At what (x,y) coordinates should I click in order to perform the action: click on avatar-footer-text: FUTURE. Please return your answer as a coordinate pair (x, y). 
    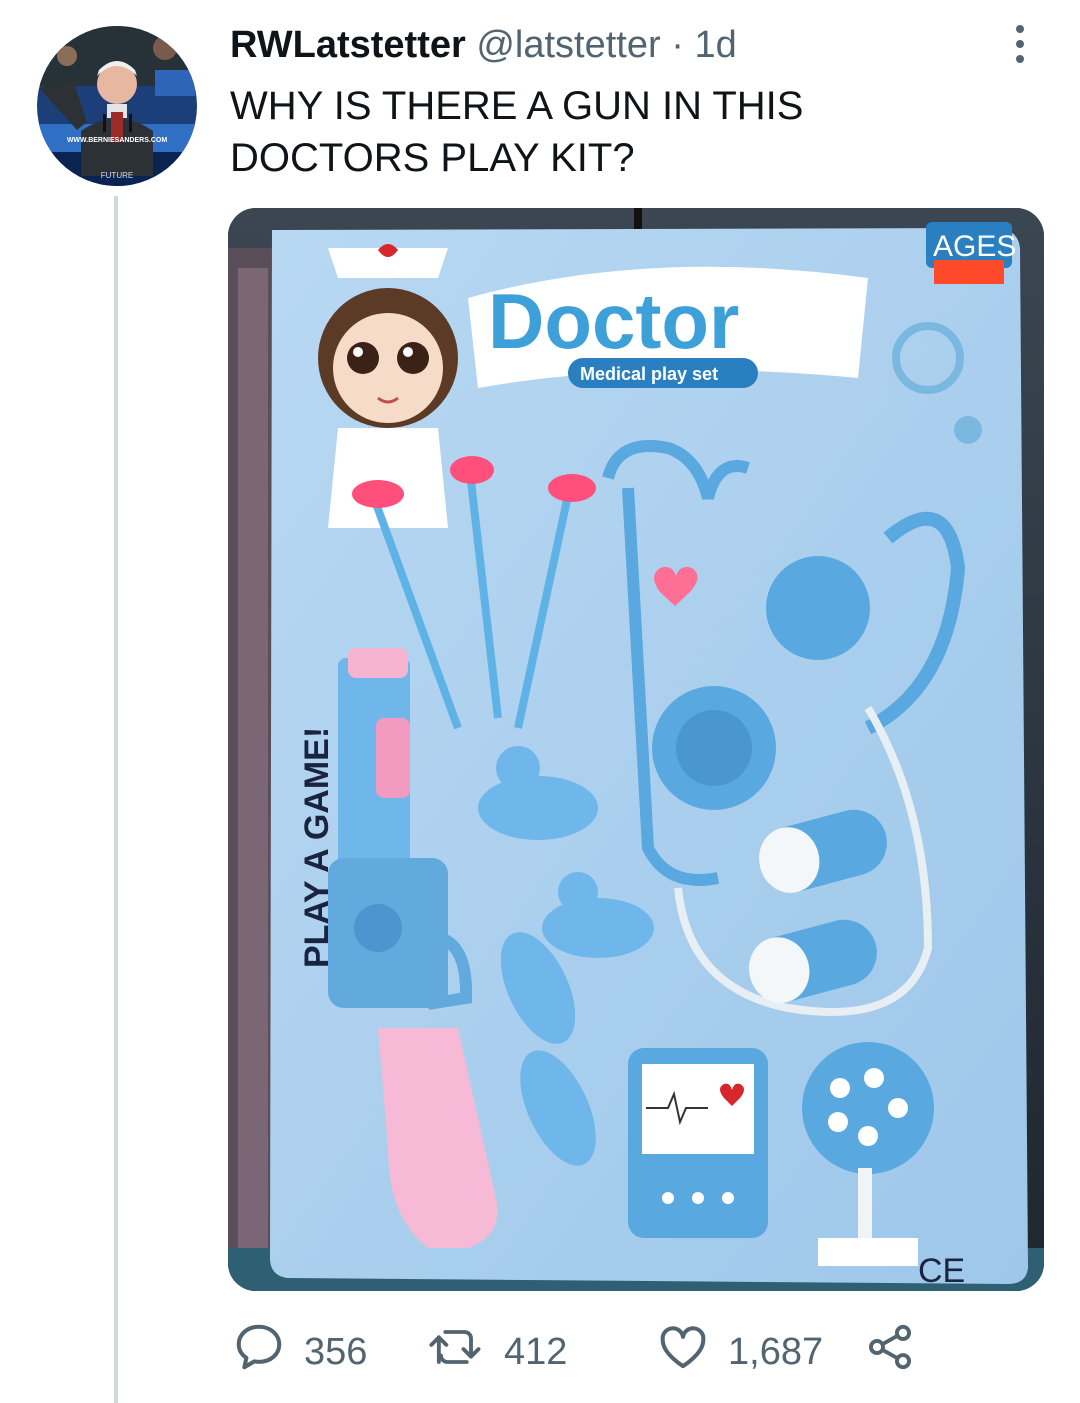
    Looking at the image, I should click on (117, 175).